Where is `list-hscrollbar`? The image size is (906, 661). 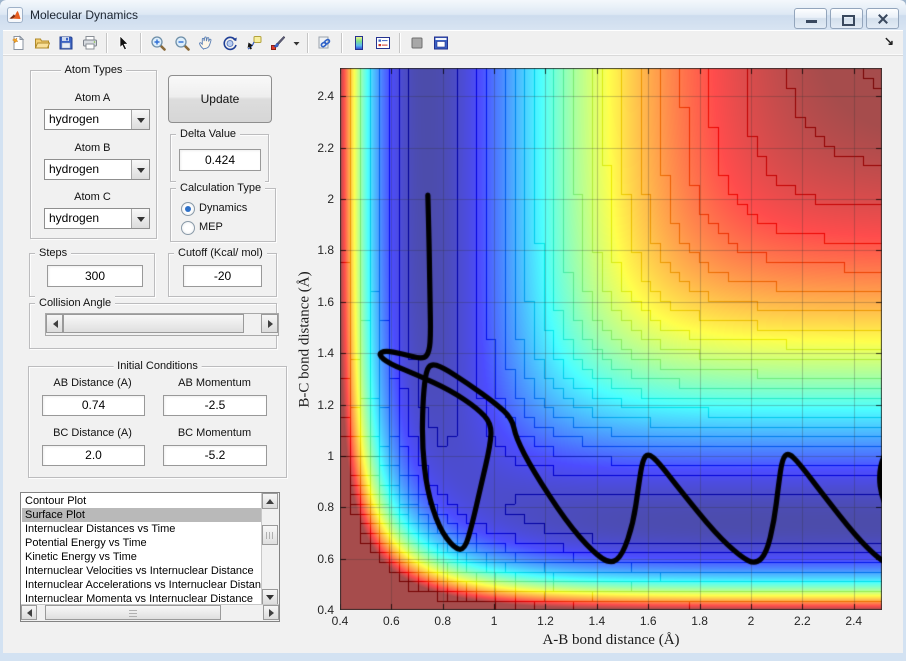 list-hscrollbar is located at coordinates (150, 612).